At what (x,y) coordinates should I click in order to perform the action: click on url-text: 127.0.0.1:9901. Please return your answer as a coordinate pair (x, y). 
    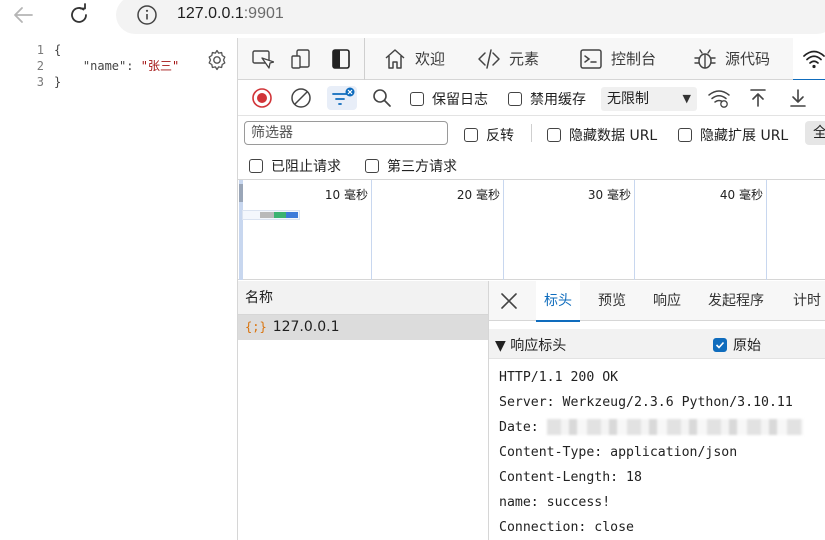
    Looking at the image, I should click on (230, 14).